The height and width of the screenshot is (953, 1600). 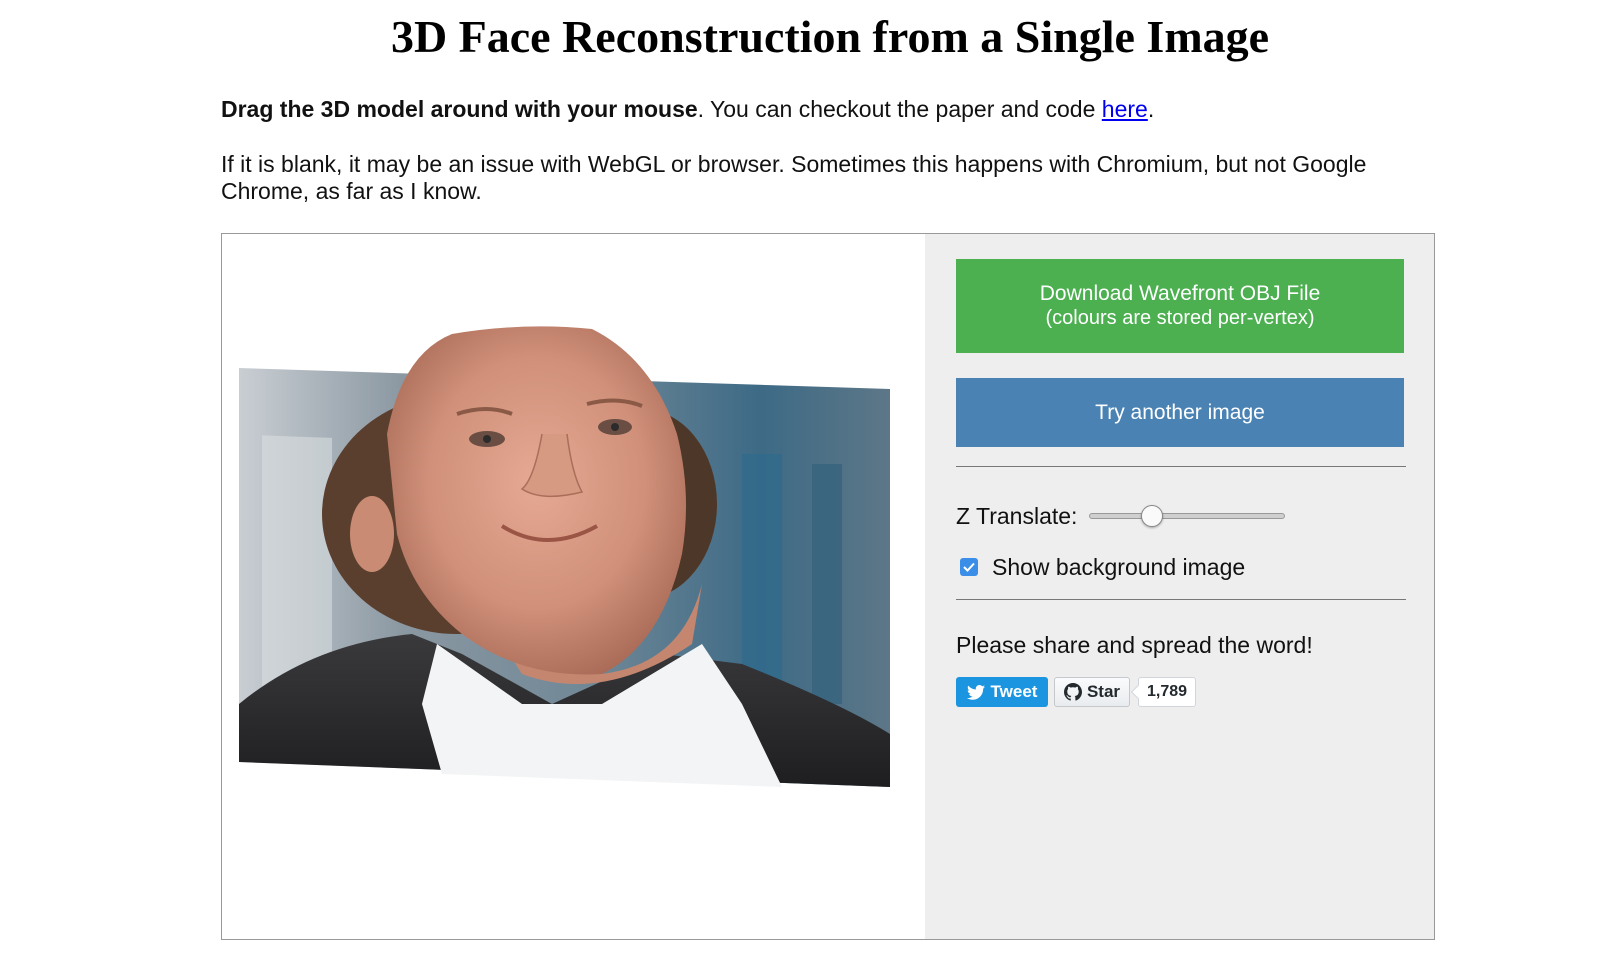 I want to click on star-label: Star, so click(x=1103, y=691).